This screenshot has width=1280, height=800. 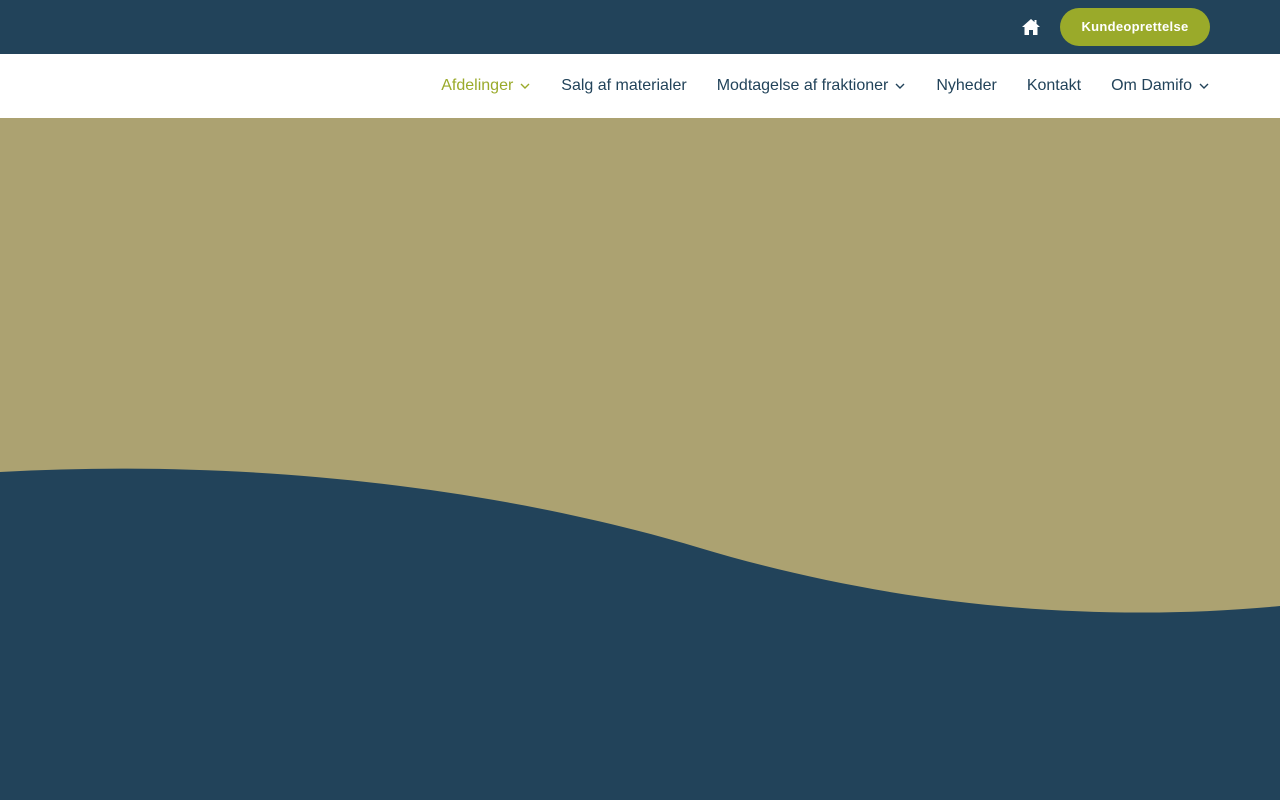 I want to click on nav-item-nyheder: Nyheder, so click(x=966, y=86).